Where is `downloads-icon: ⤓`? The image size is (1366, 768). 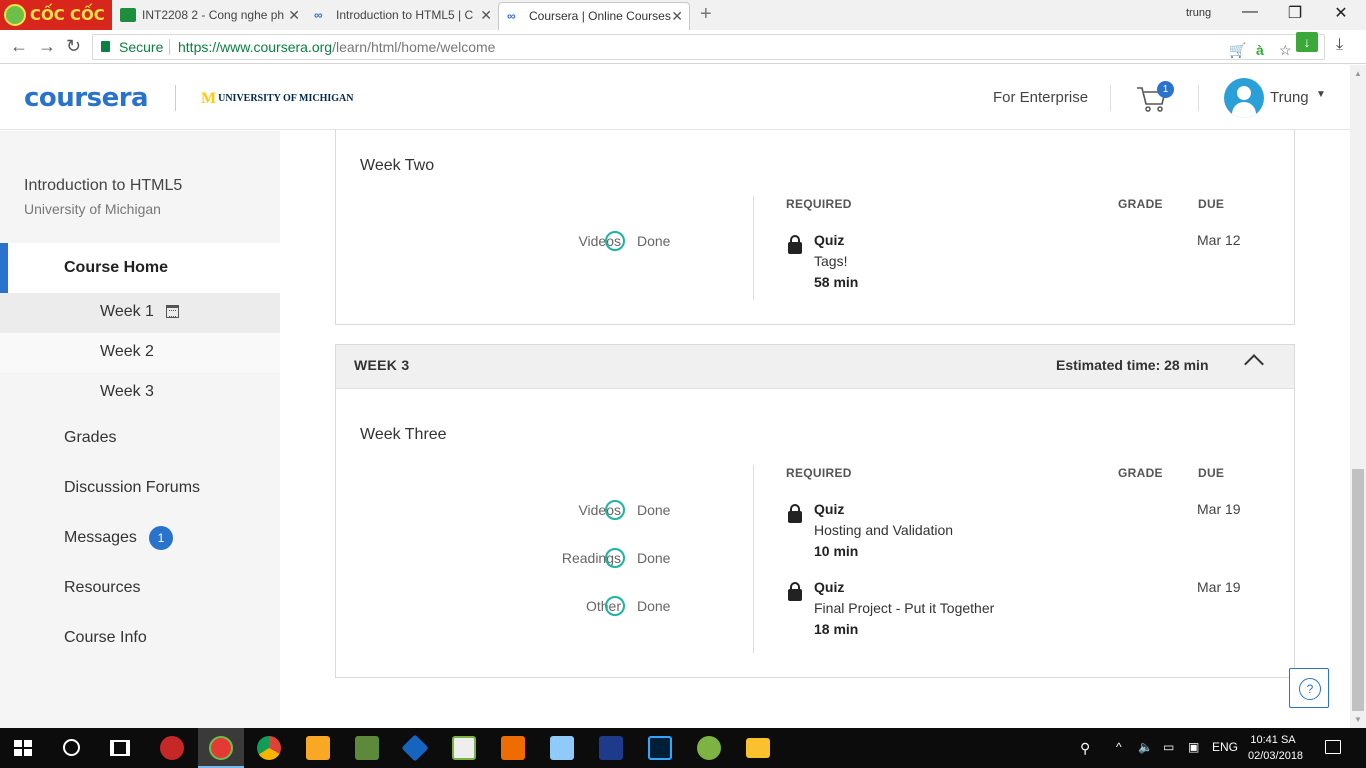 downloads-icon: ⤓ is located at coordinates (1339, 45).